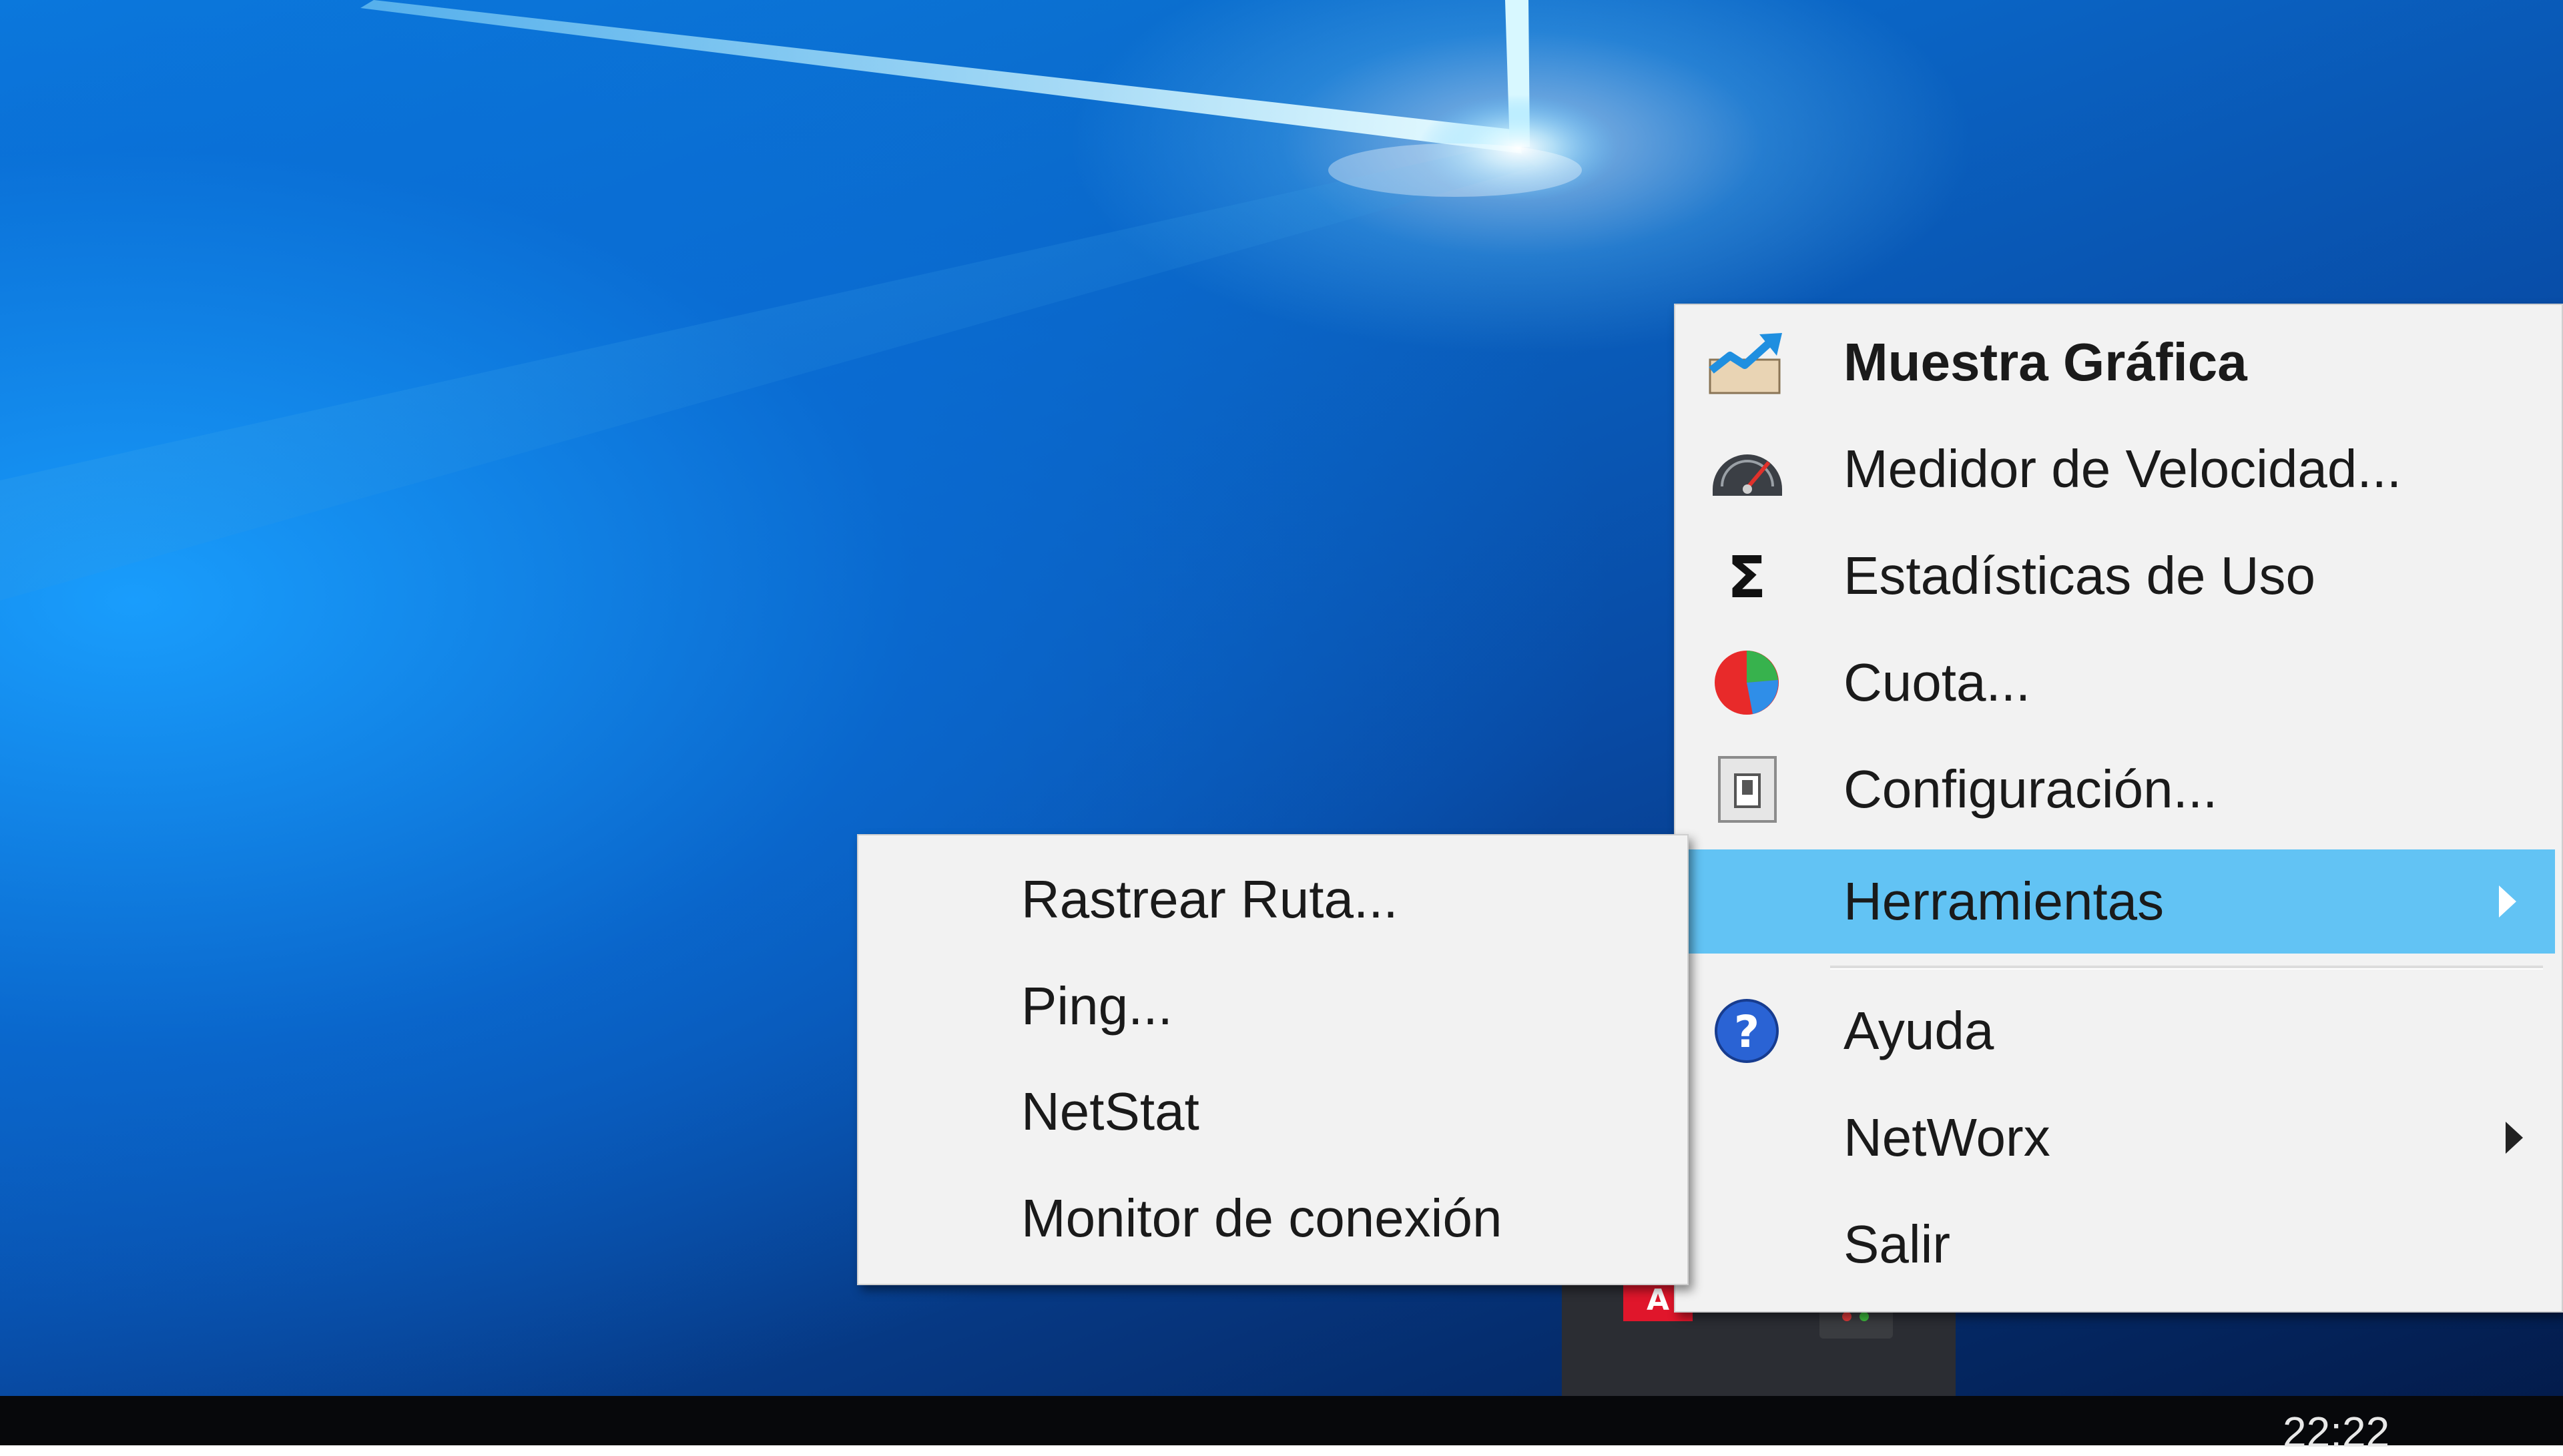 Image resolution: width=2563 pixels, height=1456 pixels. Describe the element at coordinates (1272, 1112) in the screenshot. I see `submenu-item-netstat: NetStat` at that location.